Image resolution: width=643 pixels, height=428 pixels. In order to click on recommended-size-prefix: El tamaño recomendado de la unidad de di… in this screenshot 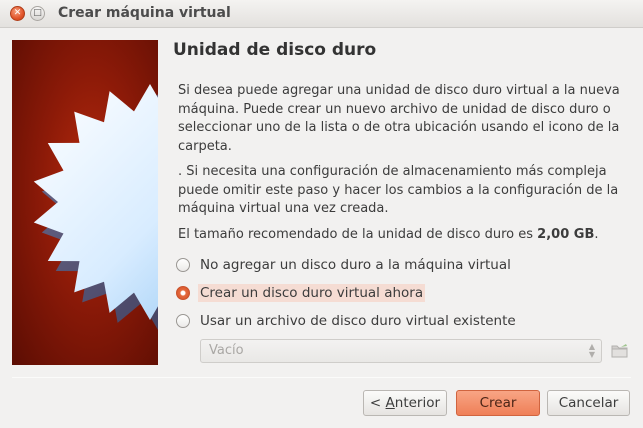, I will do `click(358, 234)`.